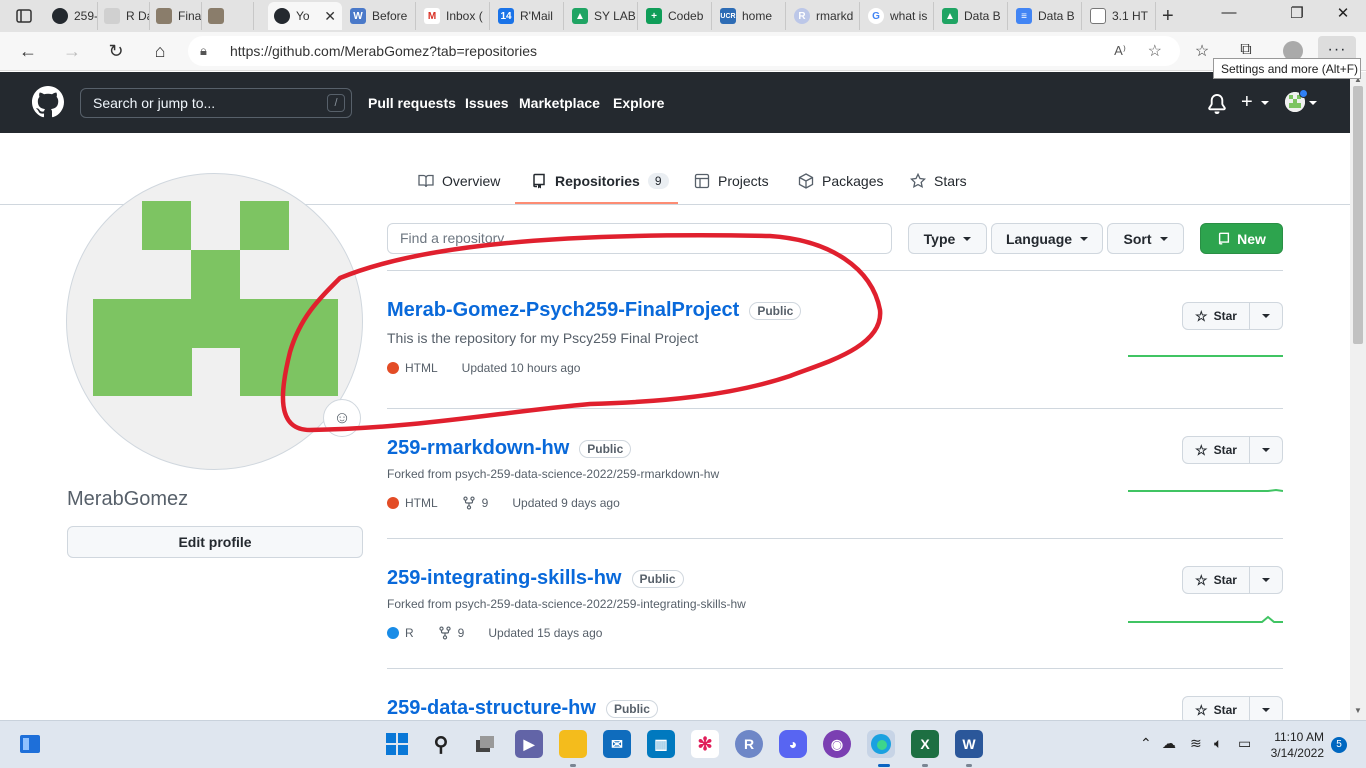  Describe the element at coordinates (1155, 51) in the screenshot. I see `add-favorite-icon: ☆` at that location.